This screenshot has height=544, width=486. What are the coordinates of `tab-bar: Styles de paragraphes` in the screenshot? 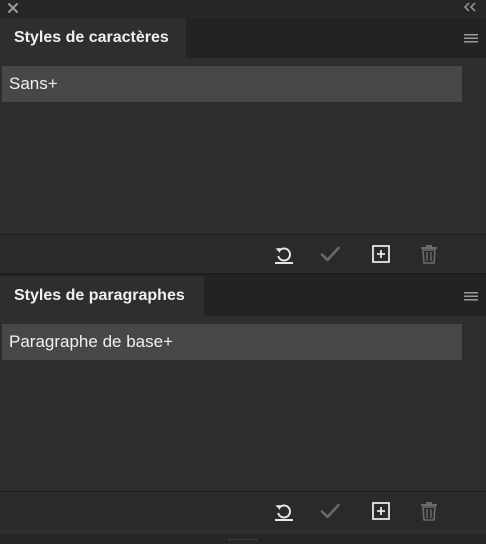 It's located at (243, 296).